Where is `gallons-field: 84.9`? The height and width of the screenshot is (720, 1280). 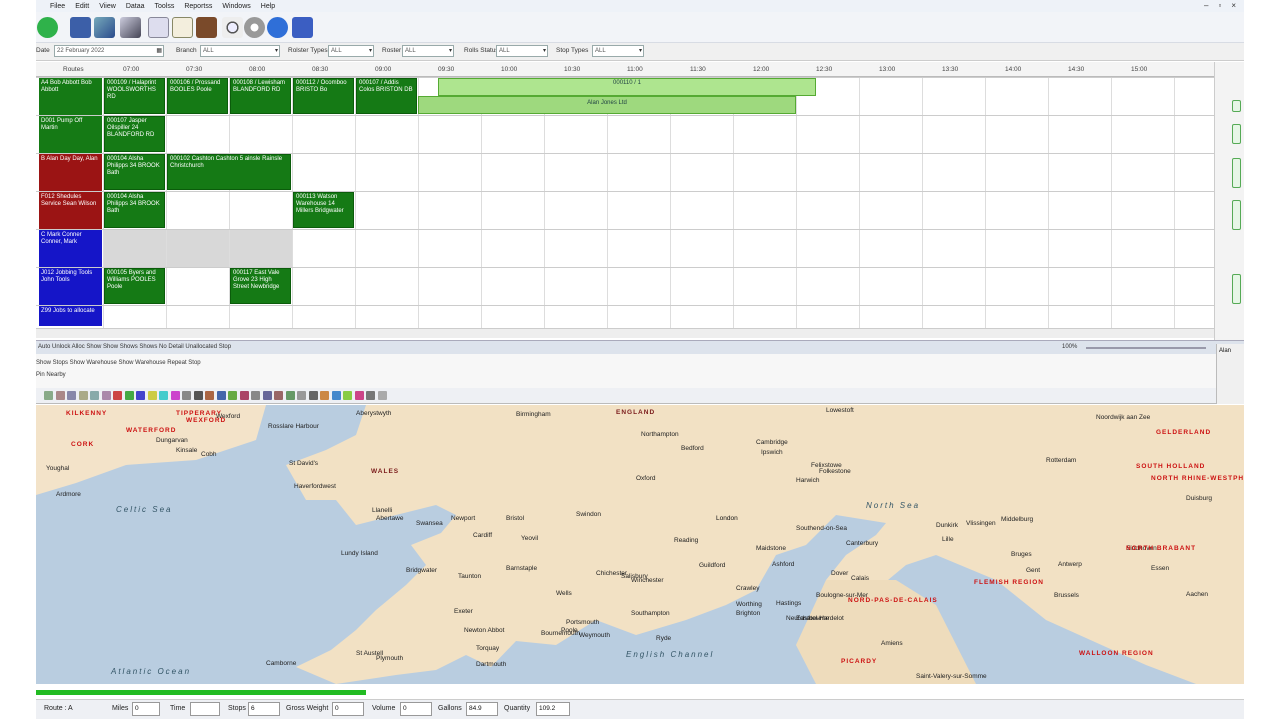 gallons-field: 84.9 is located at coordinates (482, 709).